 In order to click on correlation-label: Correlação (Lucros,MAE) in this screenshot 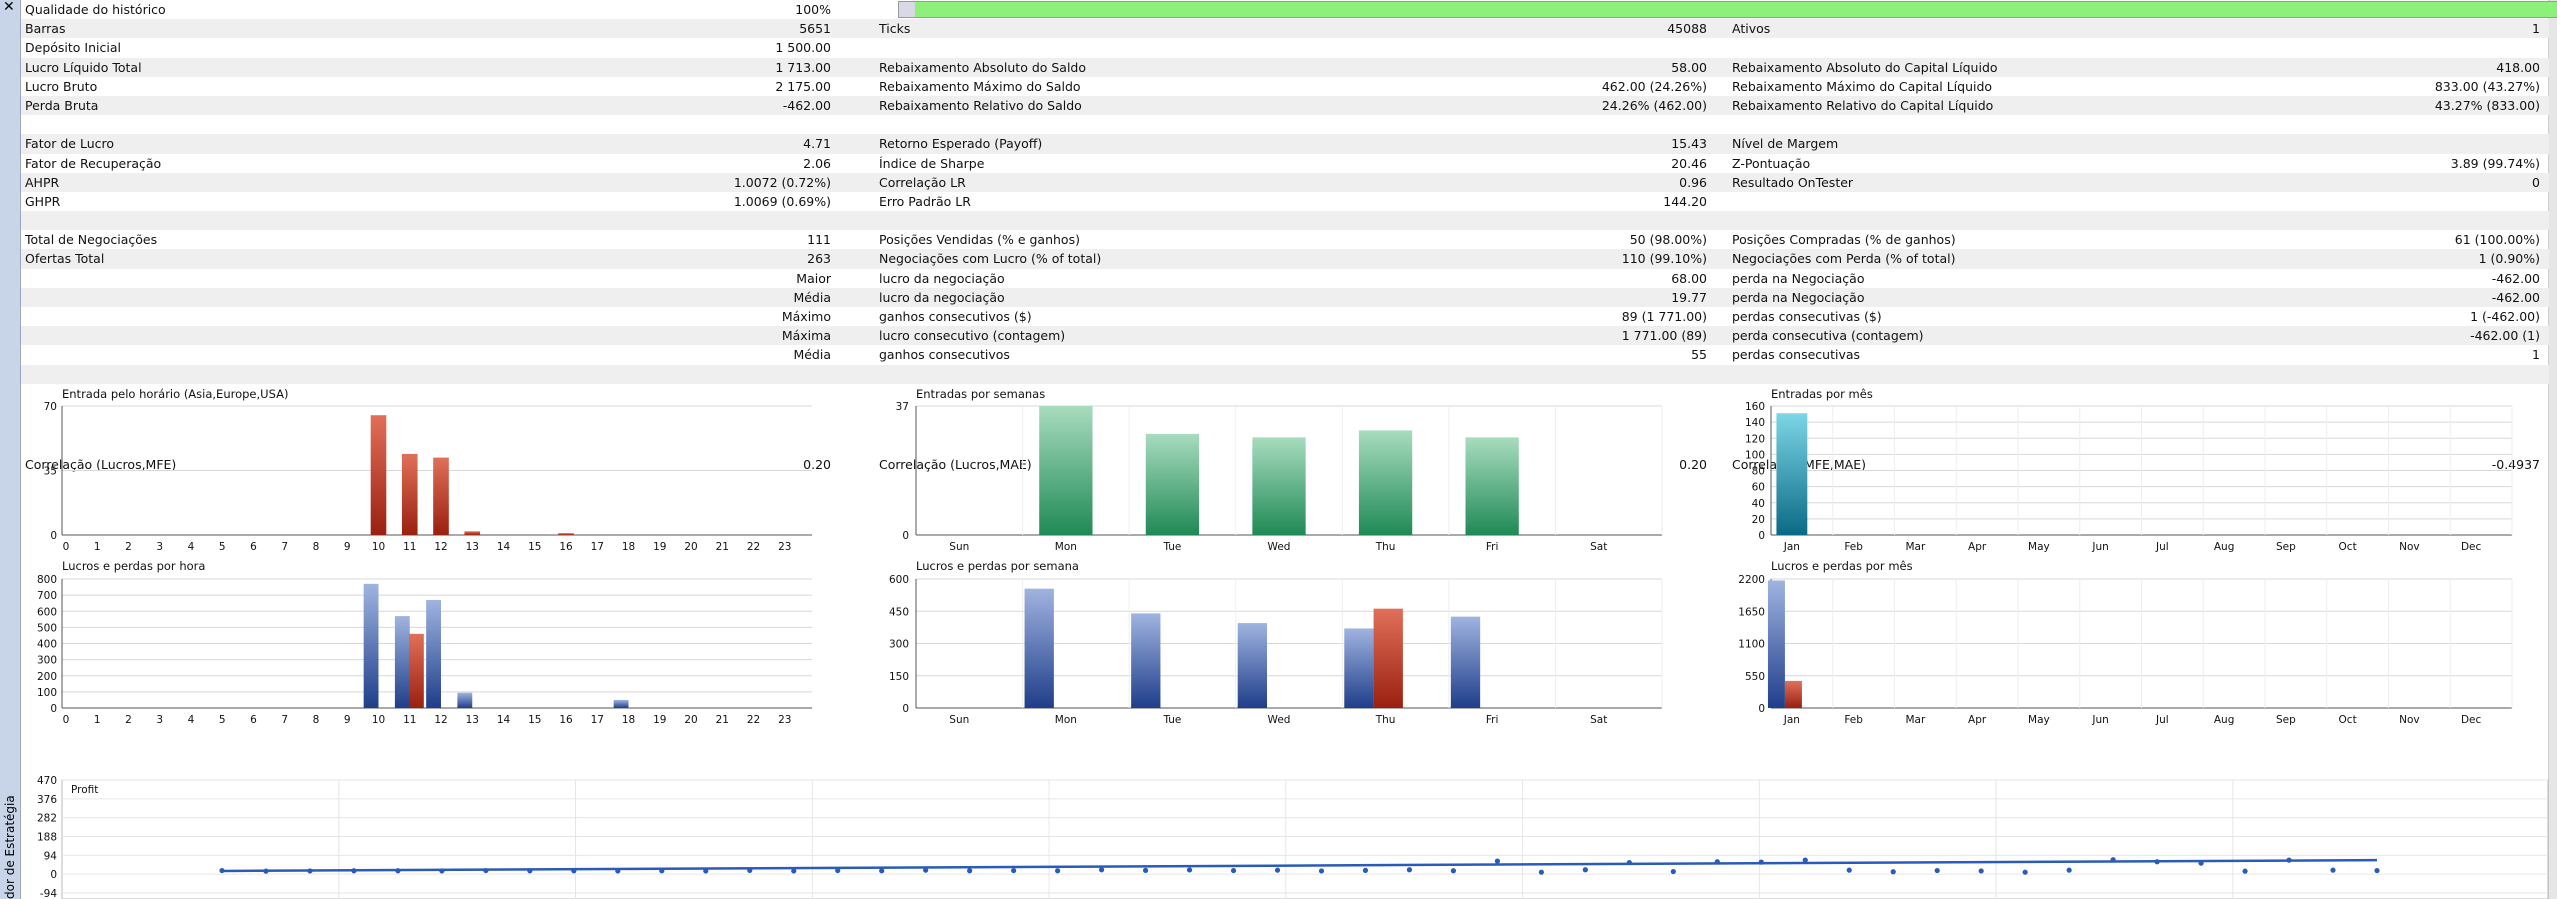, I will do `click(955, 464)`.